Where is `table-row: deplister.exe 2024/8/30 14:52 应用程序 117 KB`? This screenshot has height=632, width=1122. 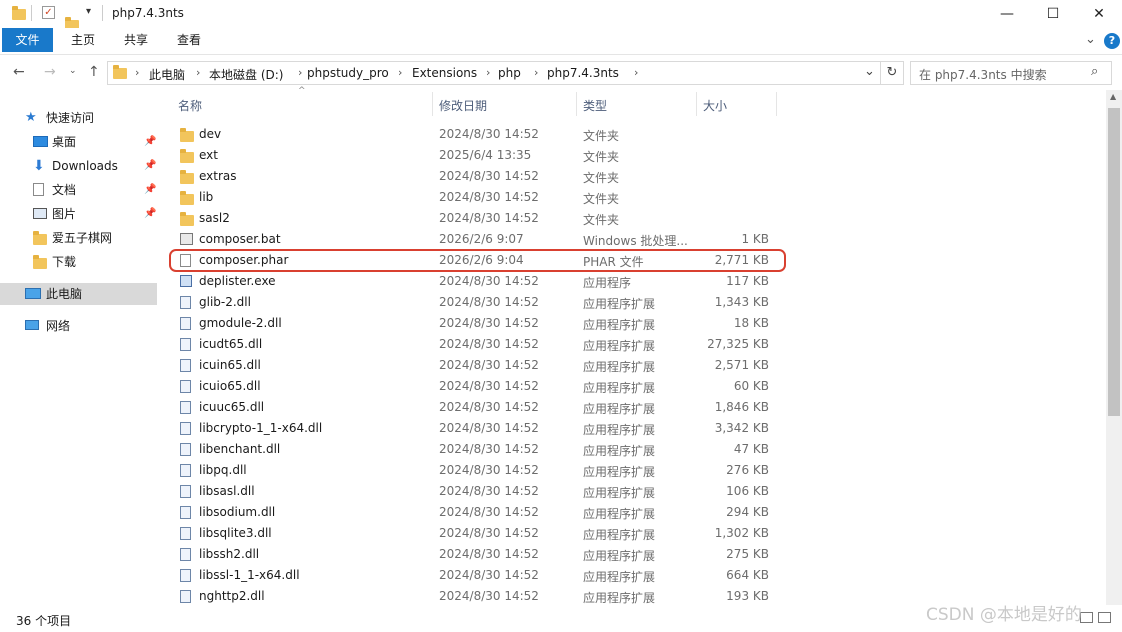
table-row: deplister.exe 2024/8/30 14:52 应用程序 117 KB is located at coordinates (476, 281).